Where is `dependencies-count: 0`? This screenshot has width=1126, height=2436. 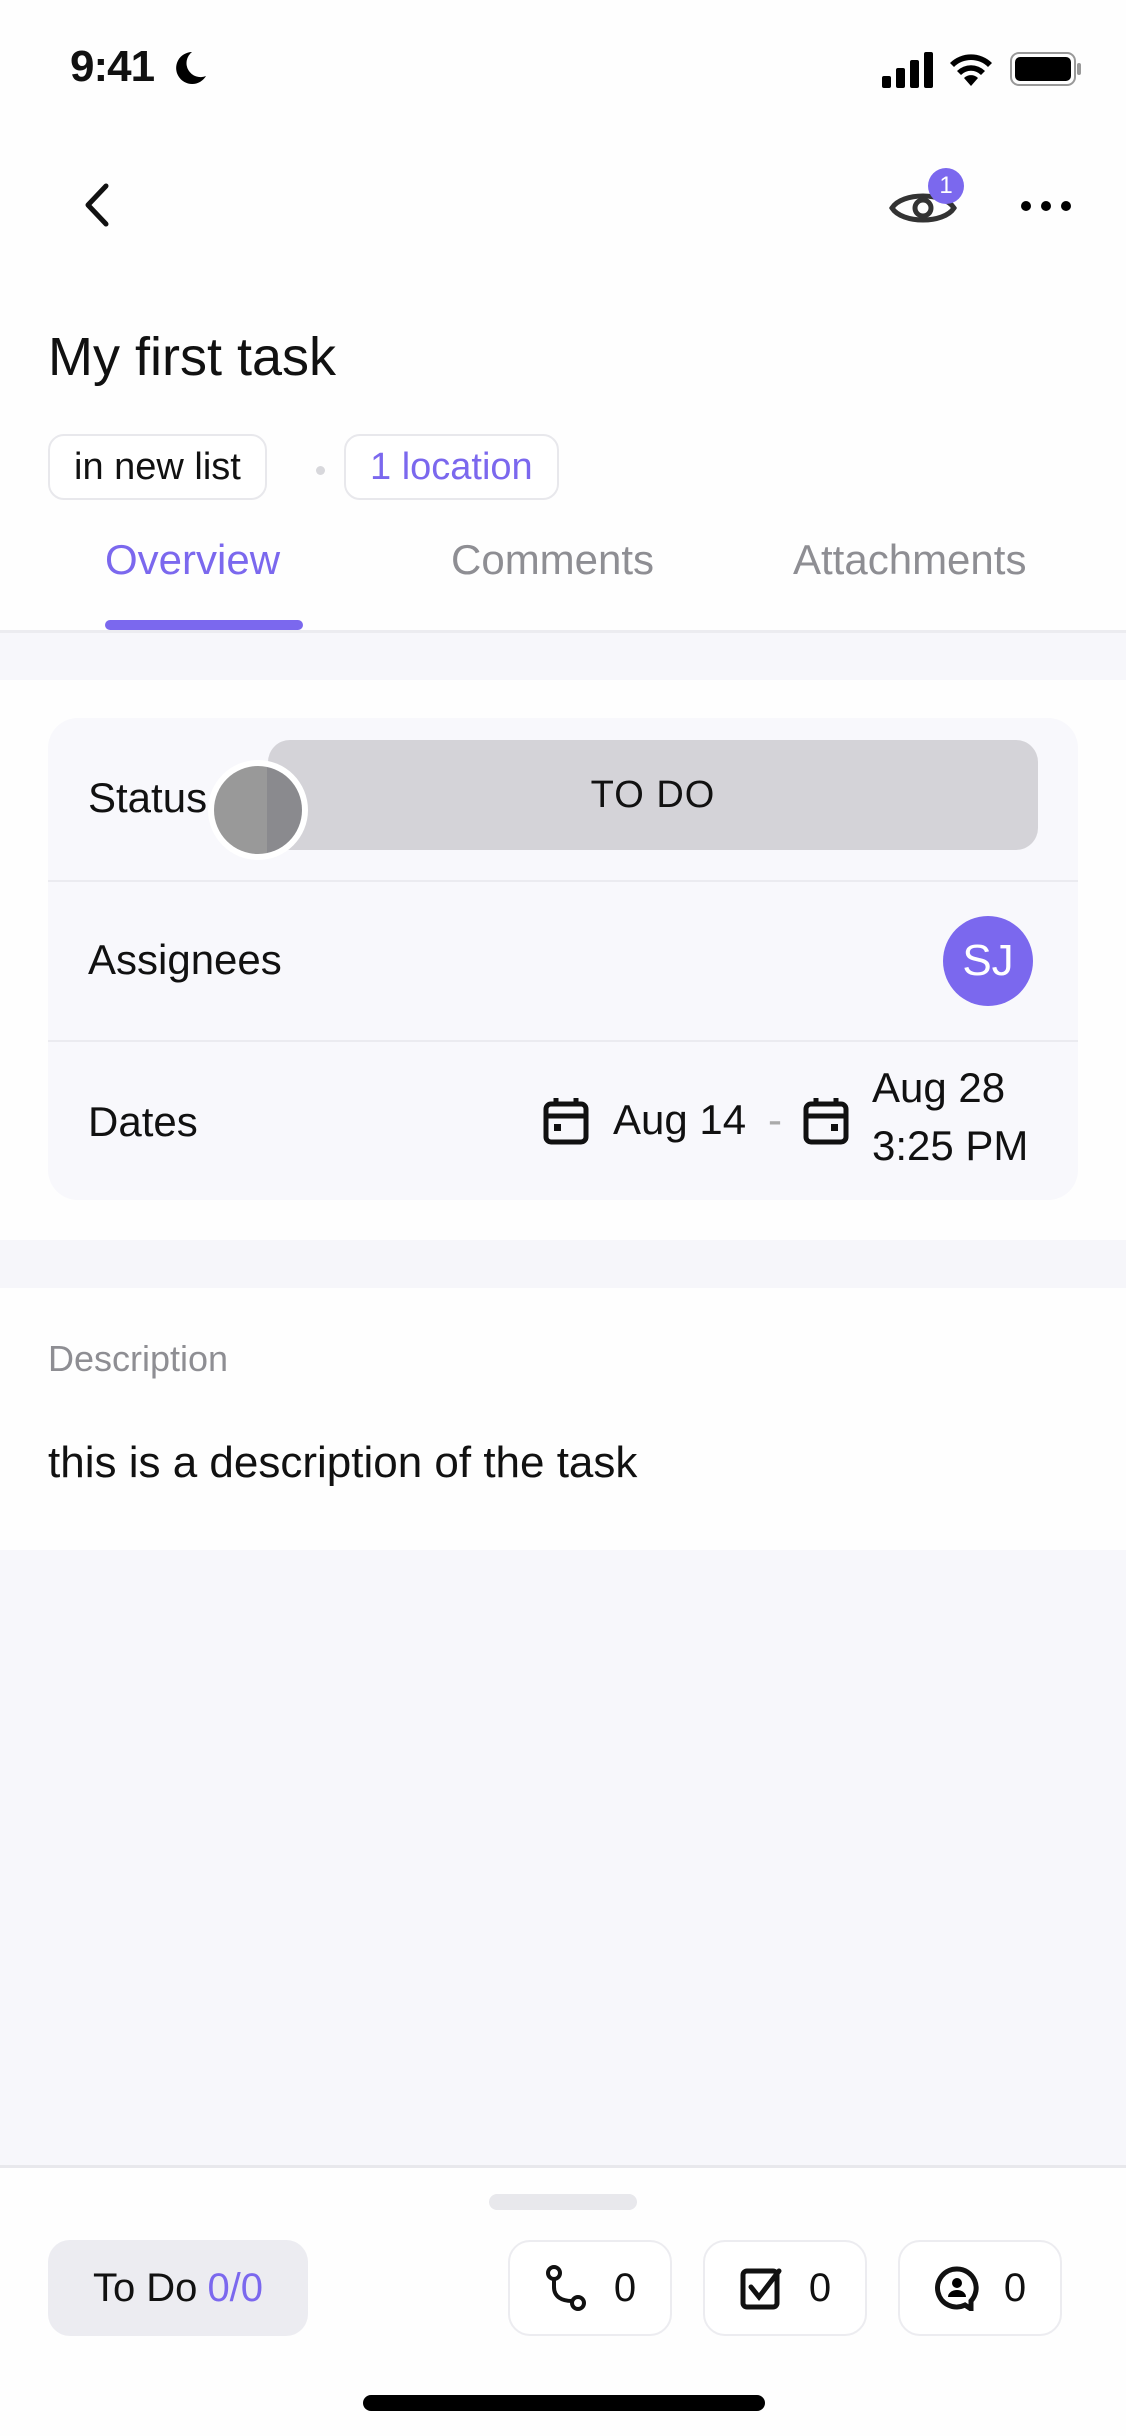 dependencies-count: 0 is located at coordinates (625, 2287).